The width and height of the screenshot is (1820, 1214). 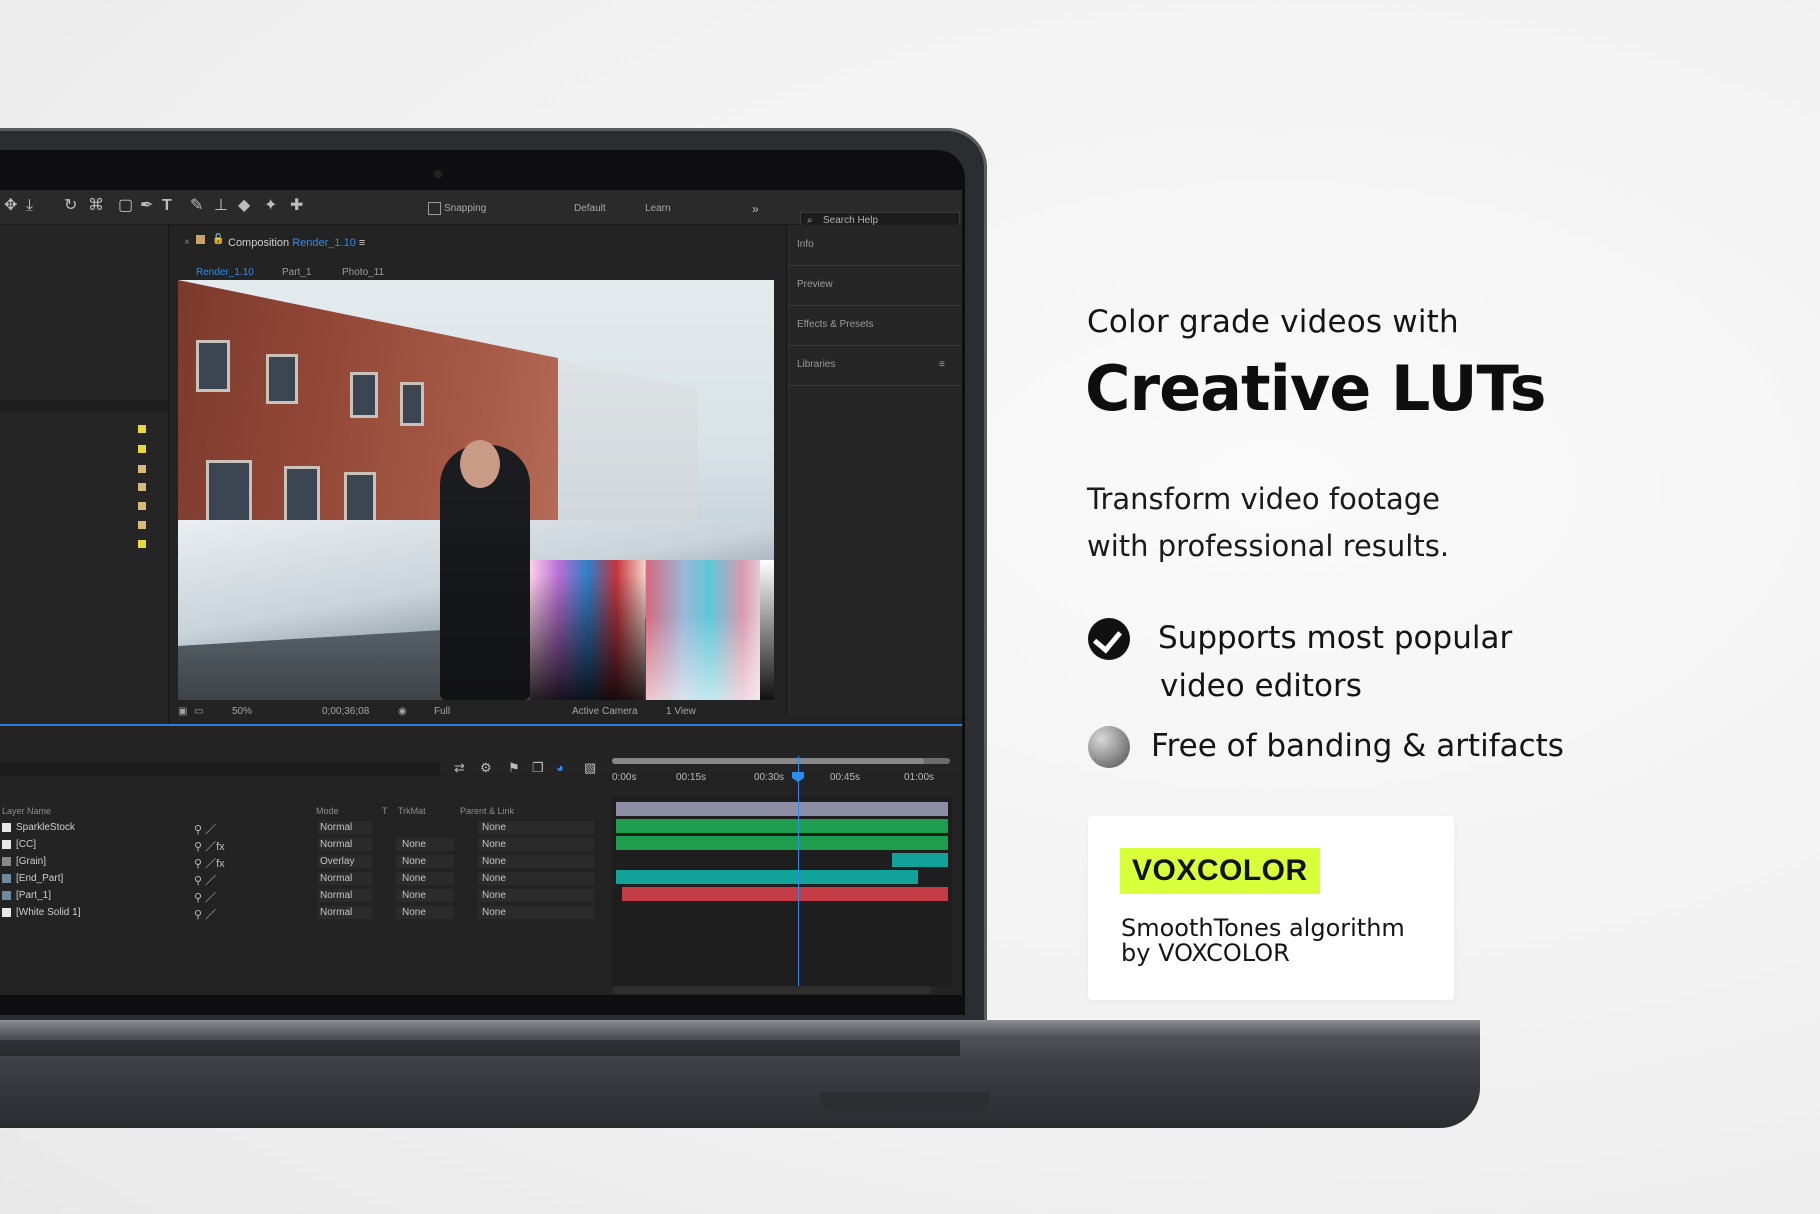 What do you see at coordinates (1109, 639) in the screenshot?
I see `checkmark-icon` at bounding box center [1109, 639].